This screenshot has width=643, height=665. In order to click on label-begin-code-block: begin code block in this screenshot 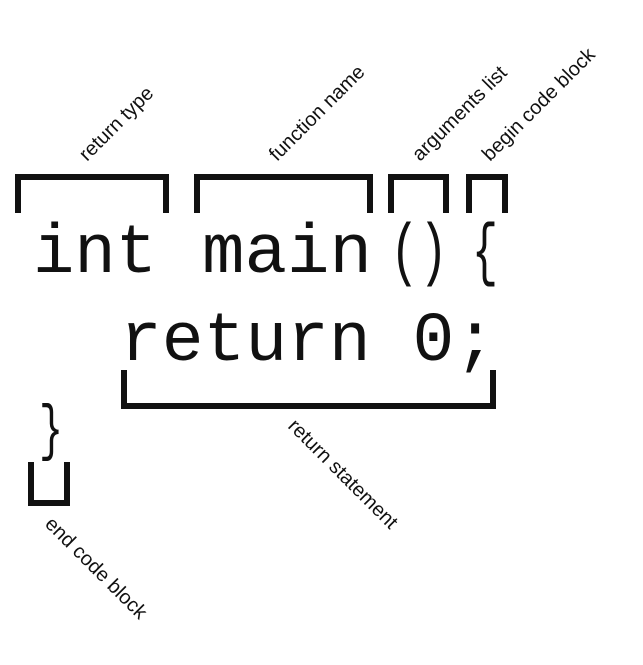, I will do `click(539, 104)`.